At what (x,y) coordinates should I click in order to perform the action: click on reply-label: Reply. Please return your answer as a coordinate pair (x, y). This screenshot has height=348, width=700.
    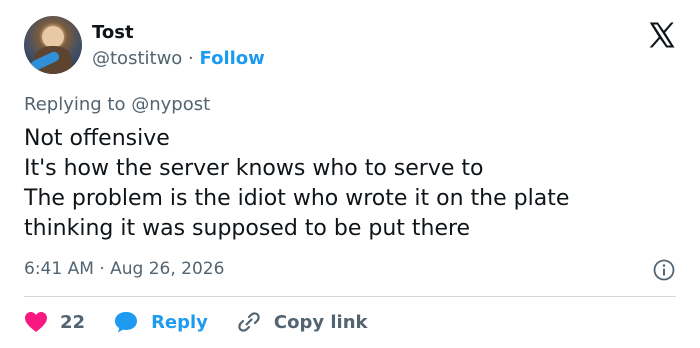
    Looking at the image, I should click on (179, 322).